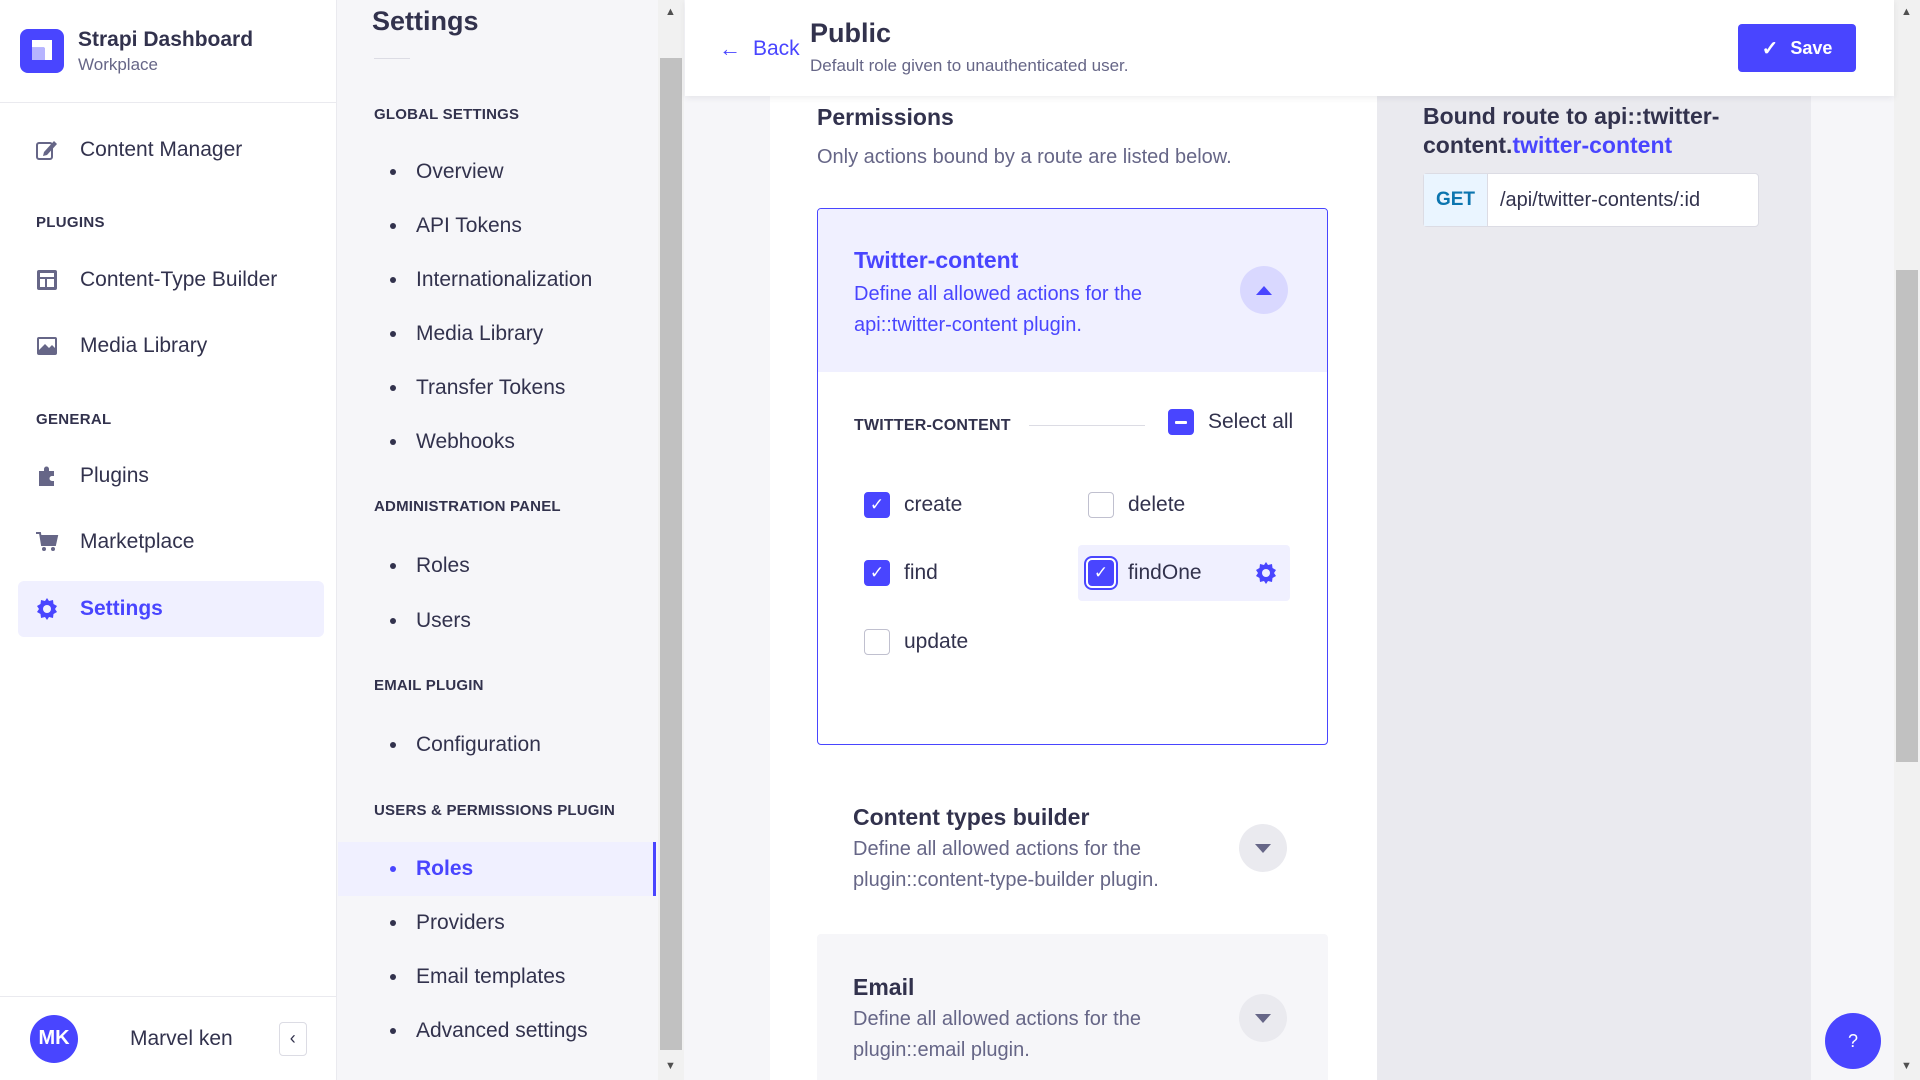 The image size is (1920, 1080). What do you see at coordinates (171, 476) in the screenshot?
I see `nav-plugins: Plugins` at bounding box center [171, 476].